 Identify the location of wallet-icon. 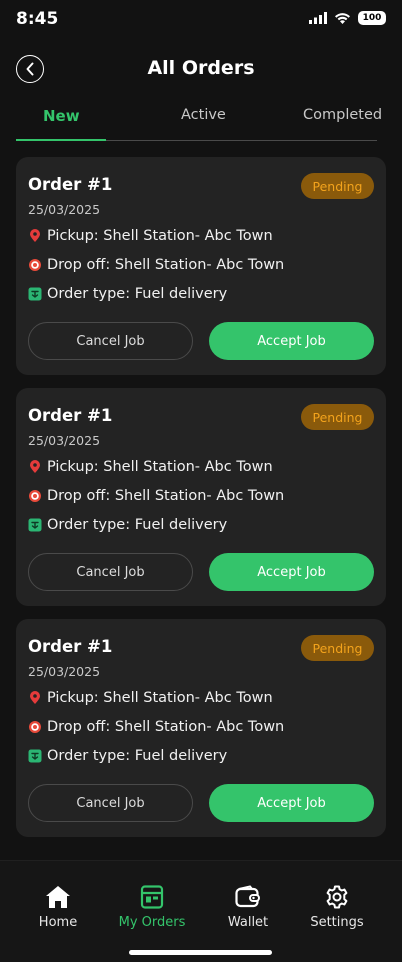
(247, 896).